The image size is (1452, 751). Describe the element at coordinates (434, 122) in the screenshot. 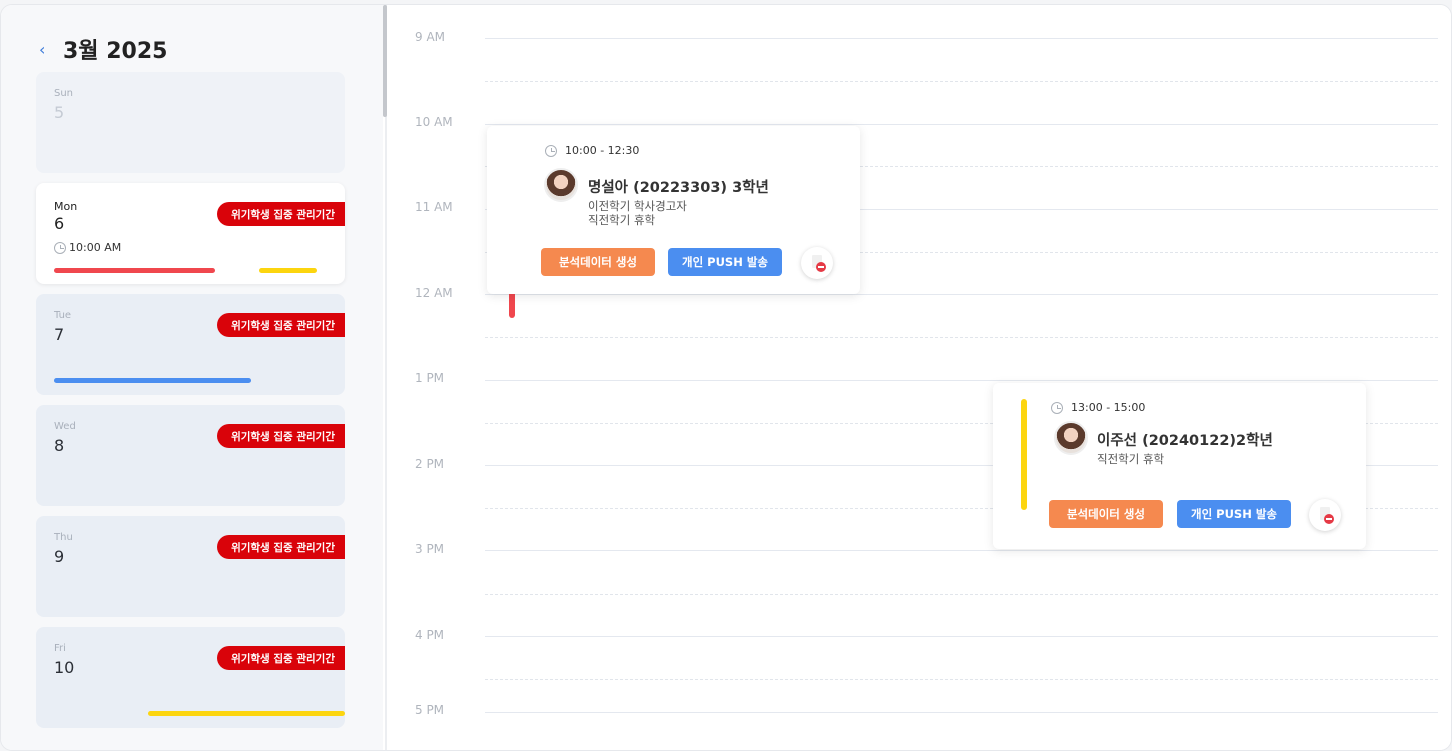

I see `hour-label: 10 AM` at that location.